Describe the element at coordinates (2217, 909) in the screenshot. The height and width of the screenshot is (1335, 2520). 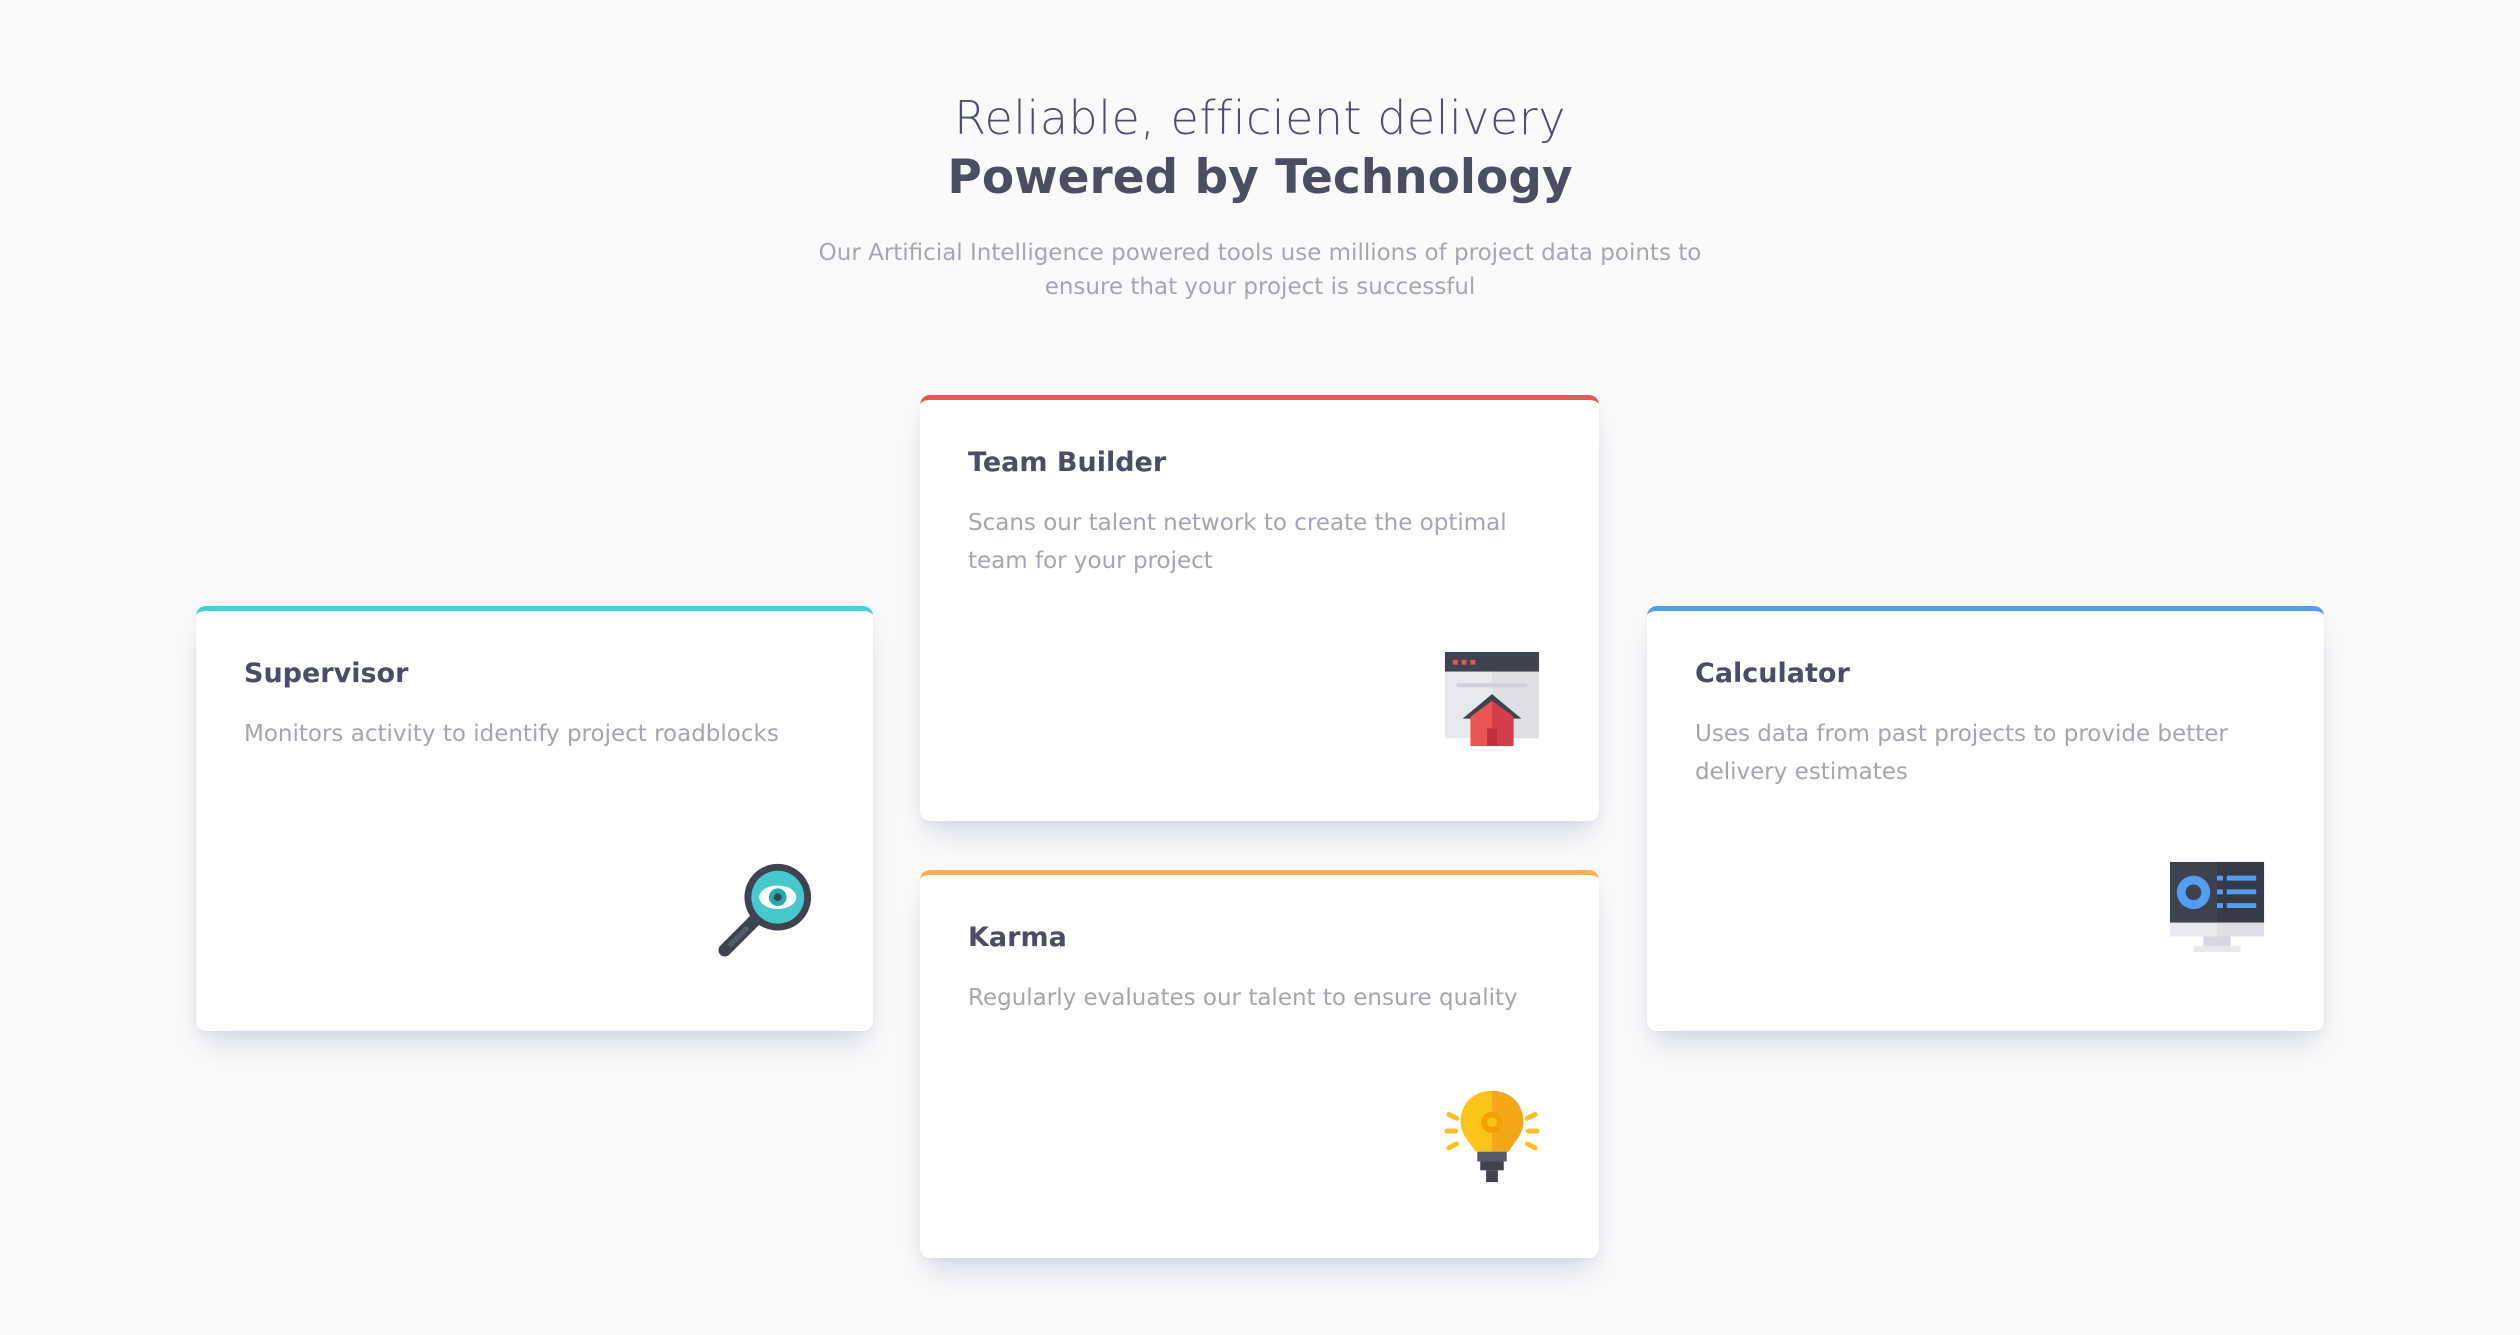
I see `monitor-calculator-icon` at that location.